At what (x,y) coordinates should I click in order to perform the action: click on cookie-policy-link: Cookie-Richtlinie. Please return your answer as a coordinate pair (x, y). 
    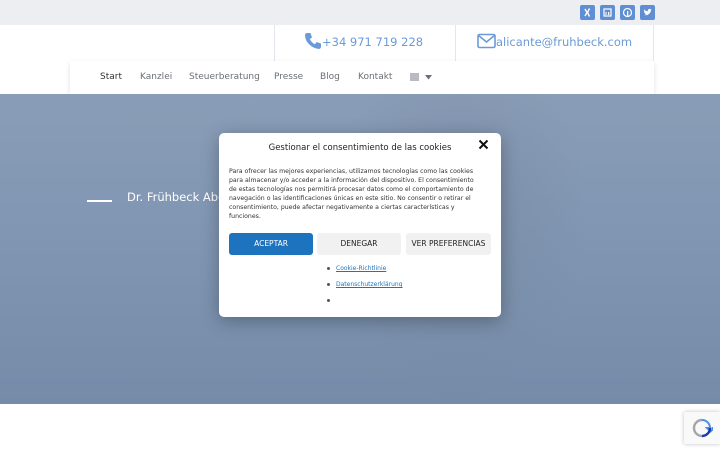
    Looking at the image, I should click on (361, 268).